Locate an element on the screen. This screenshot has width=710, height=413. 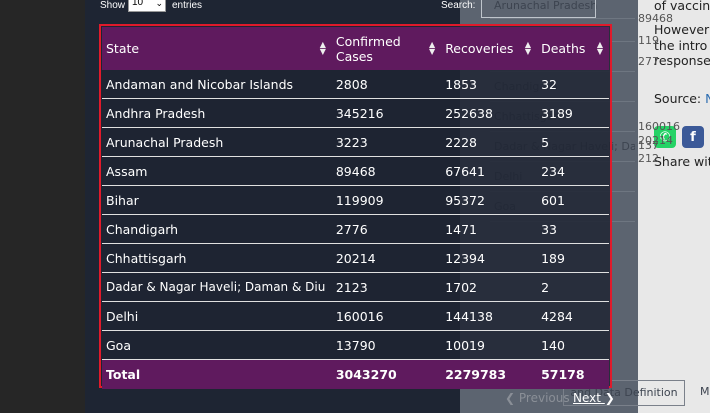
cell-deaths: 2 is located at coordinates (573, 287).